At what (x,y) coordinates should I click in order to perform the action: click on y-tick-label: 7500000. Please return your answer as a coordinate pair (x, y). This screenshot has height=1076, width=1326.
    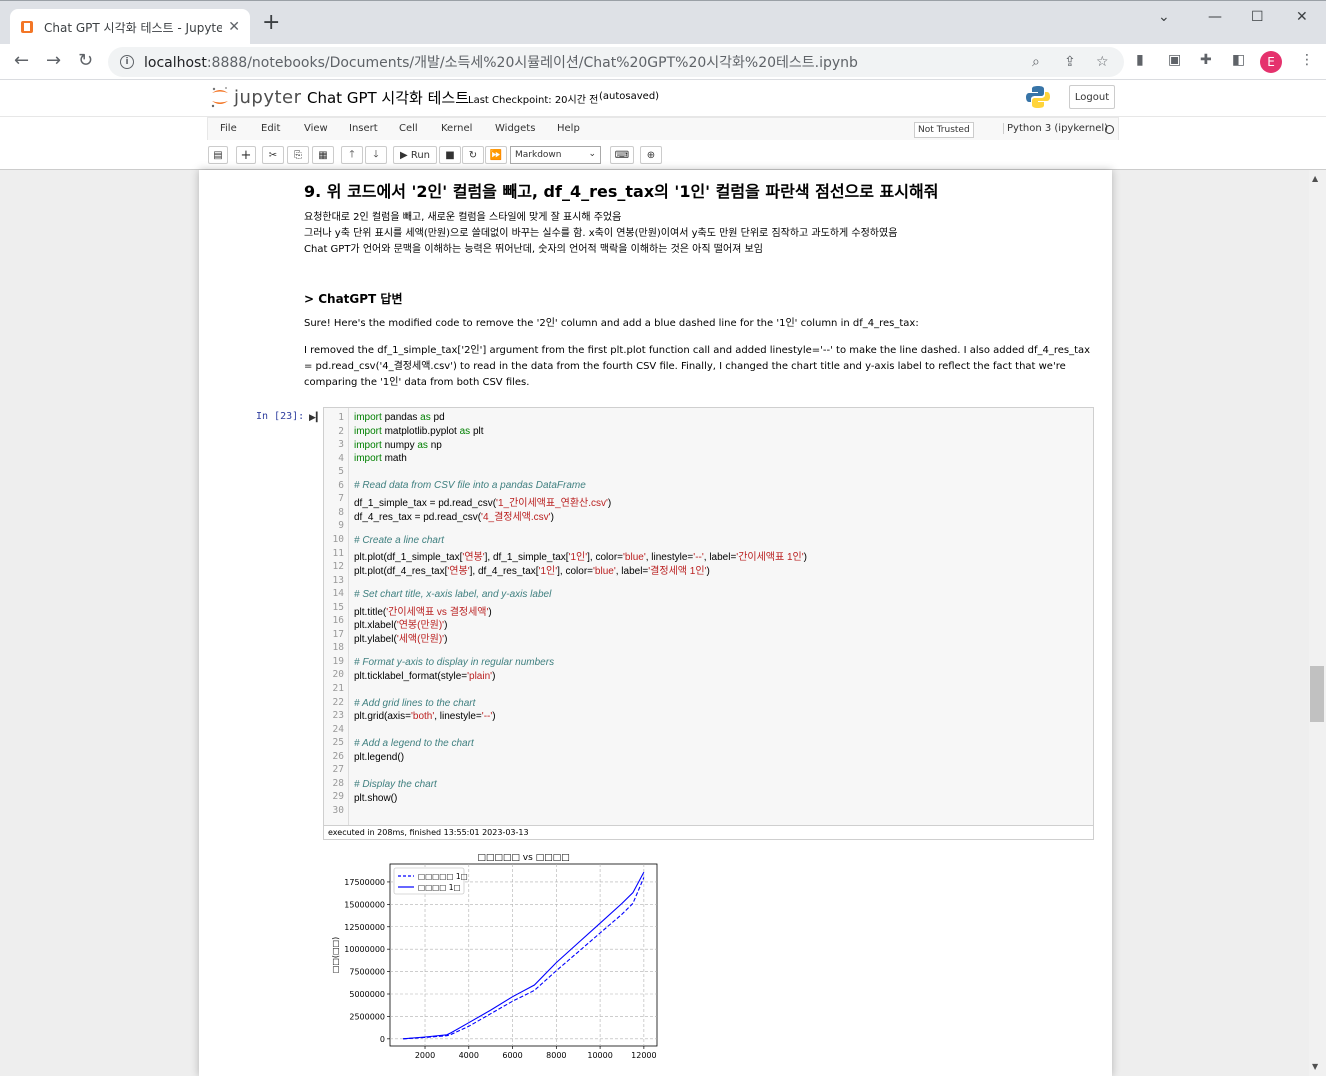
    Looking at the image, I should click on (367, 972).